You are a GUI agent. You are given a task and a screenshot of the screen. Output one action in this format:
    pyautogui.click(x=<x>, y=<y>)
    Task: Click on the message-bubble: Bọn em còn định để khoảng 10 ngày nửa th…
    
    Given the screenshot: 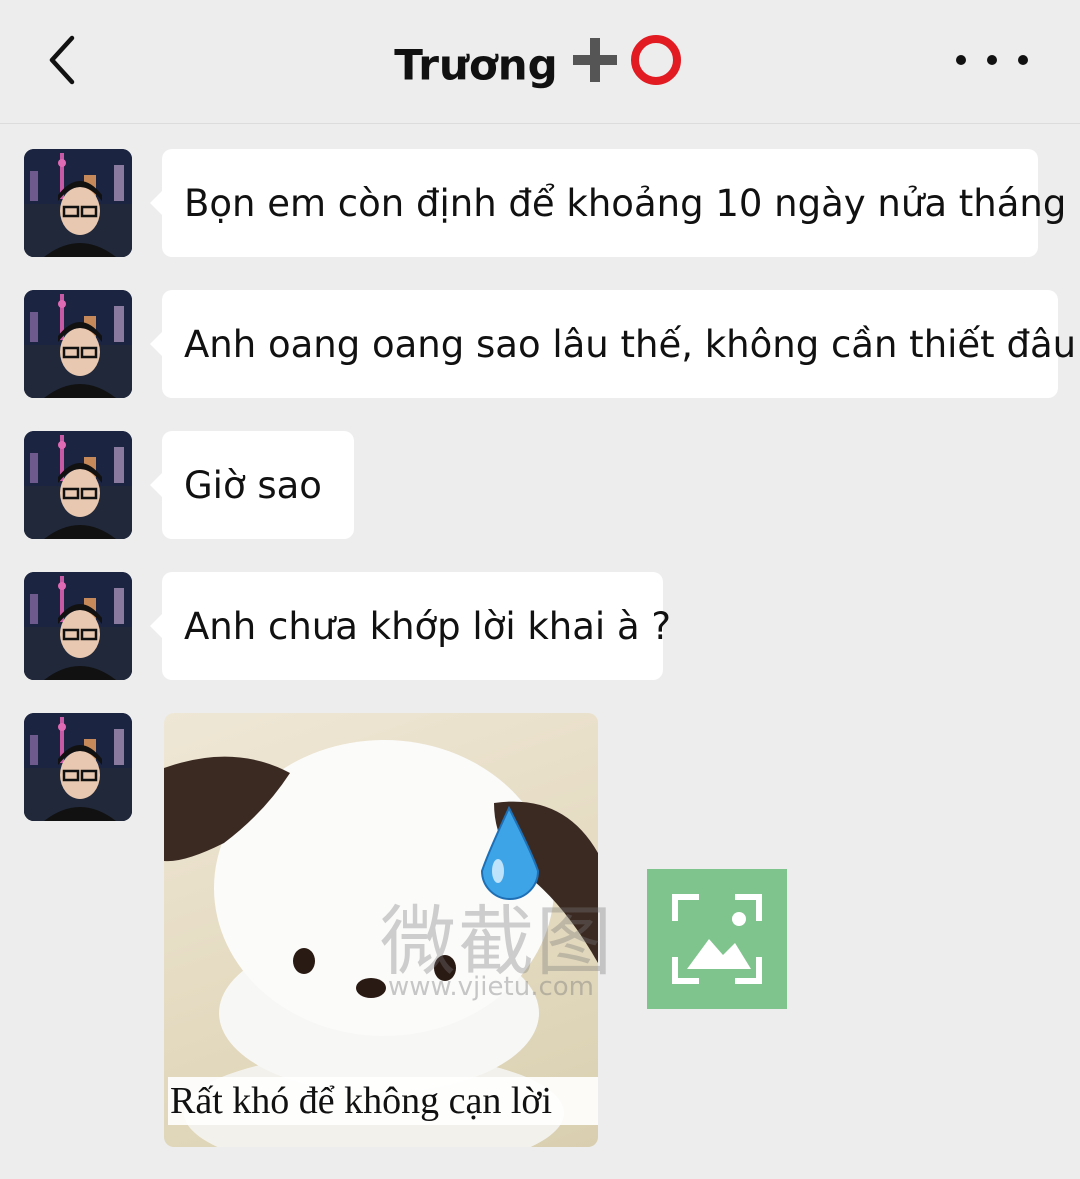 What is the action you would take?
    pyautogui.click(x=608, y=203)
    